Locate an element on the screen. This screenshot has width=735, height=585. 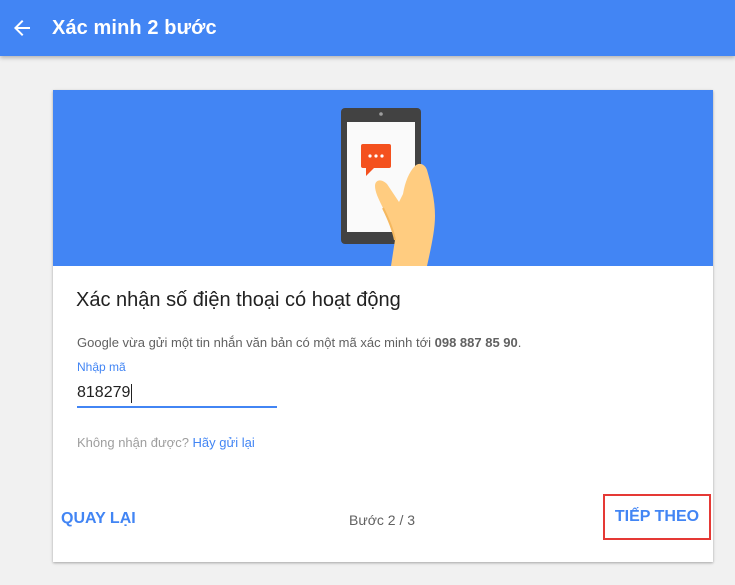
back-arrow-button is located at coordinates (22, 28).